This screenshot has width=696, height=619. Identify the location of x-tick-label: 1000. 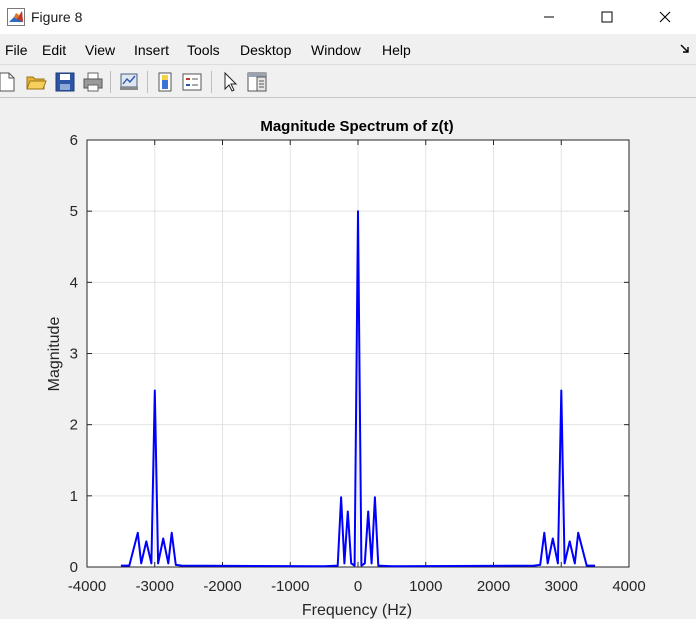
(425, 586).